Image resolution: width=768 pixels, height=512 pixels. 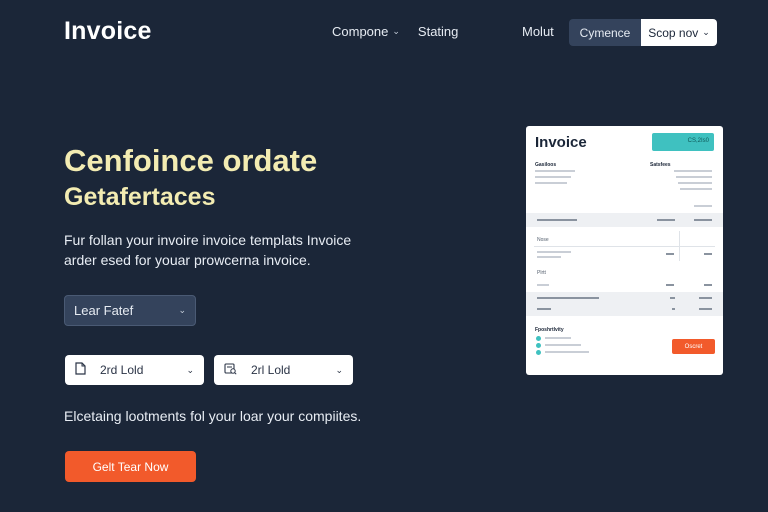 I want to click on section-heading: Plrtt, so click(x=541, y=273).